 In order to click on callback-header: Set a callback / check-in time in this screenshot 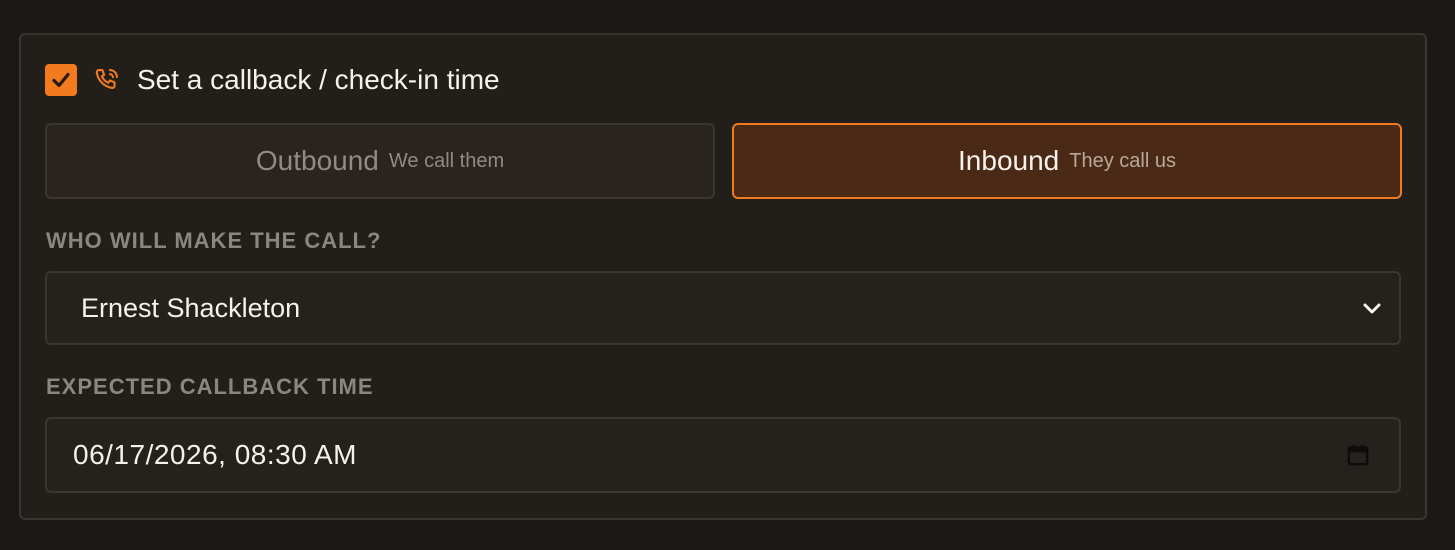, I will do `click(272, 80)`.